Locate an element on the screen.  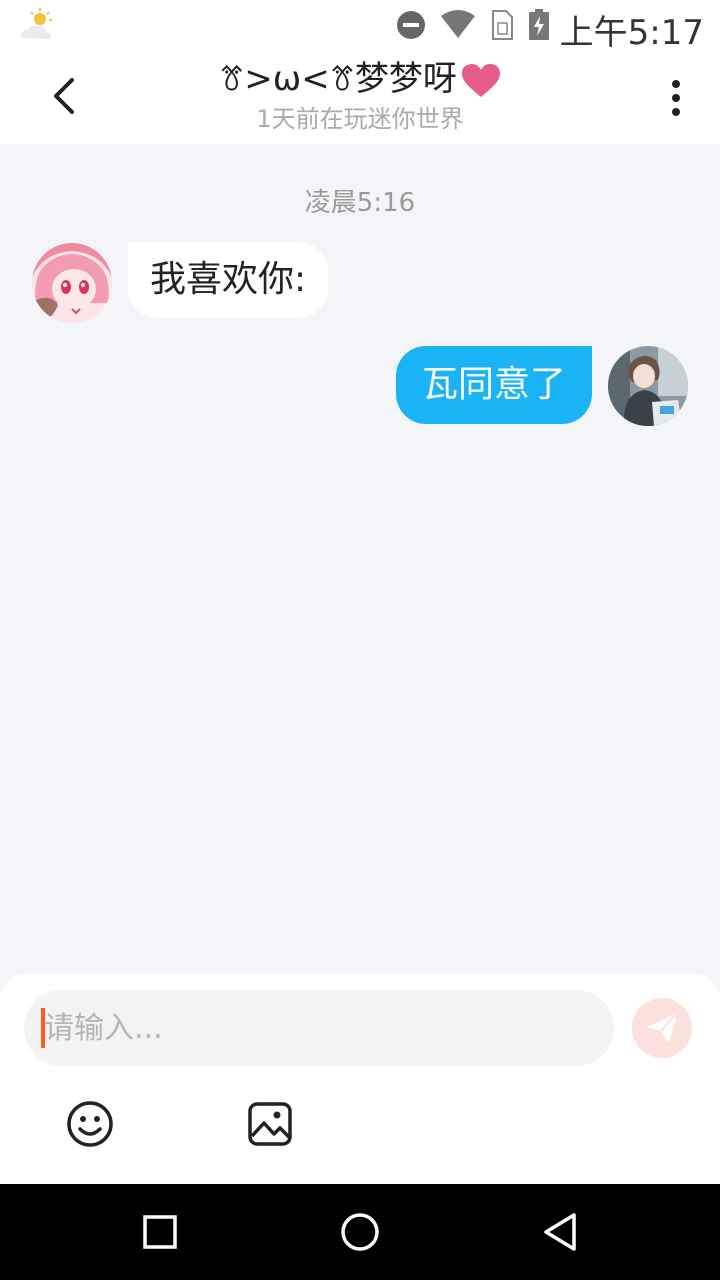
more-vertical-icon is located at coordinates (676, 98).